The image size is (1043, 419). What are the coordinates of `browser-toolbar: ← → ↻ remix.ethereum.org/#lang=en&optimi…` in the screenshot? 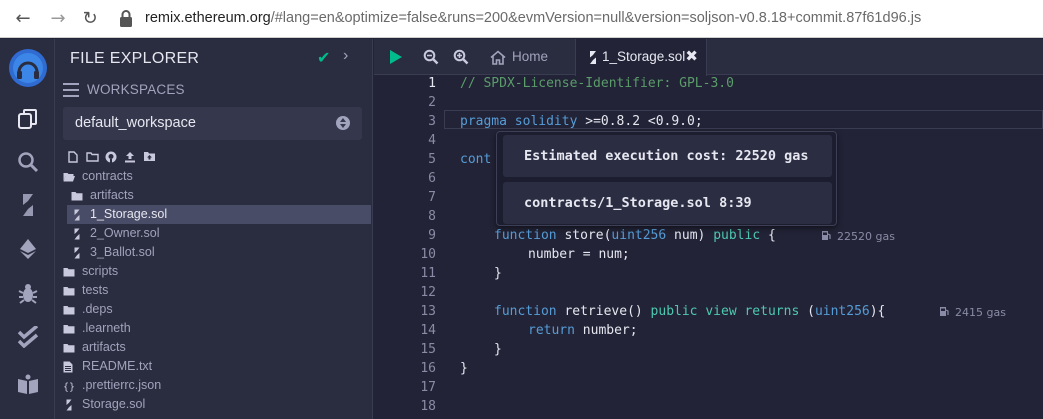 It's located at (521, 19).